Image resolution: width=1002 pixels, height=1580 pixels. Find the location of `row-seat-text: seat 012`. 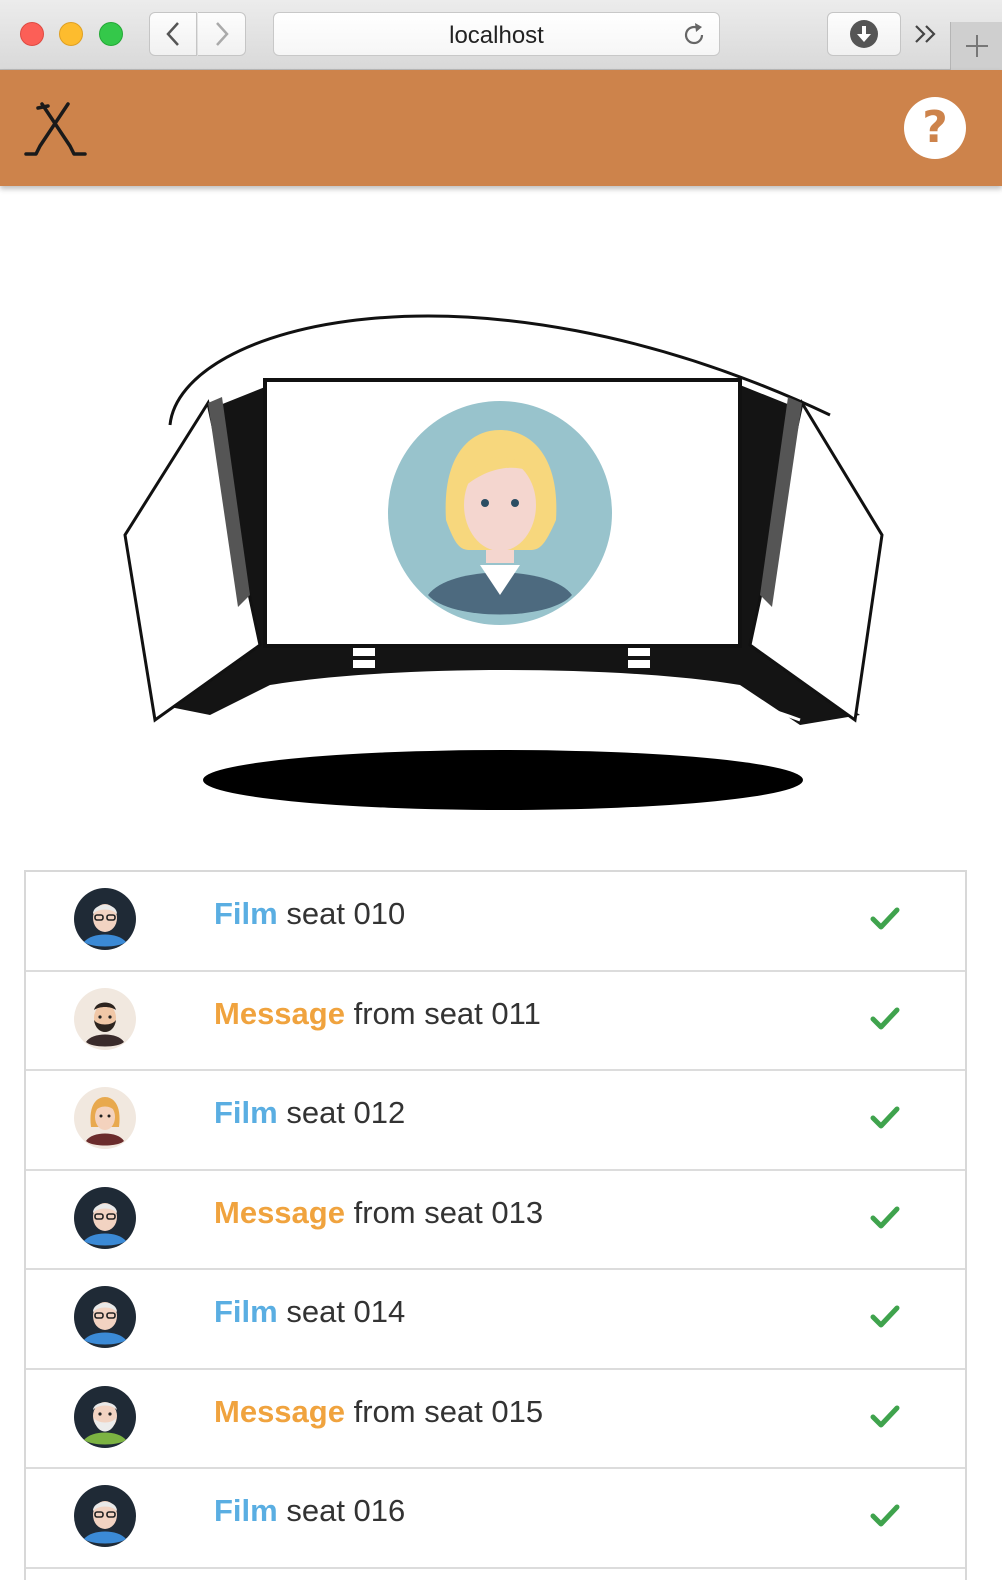

row-seat-text: seat 012 is located at coordinates (341, 1112).